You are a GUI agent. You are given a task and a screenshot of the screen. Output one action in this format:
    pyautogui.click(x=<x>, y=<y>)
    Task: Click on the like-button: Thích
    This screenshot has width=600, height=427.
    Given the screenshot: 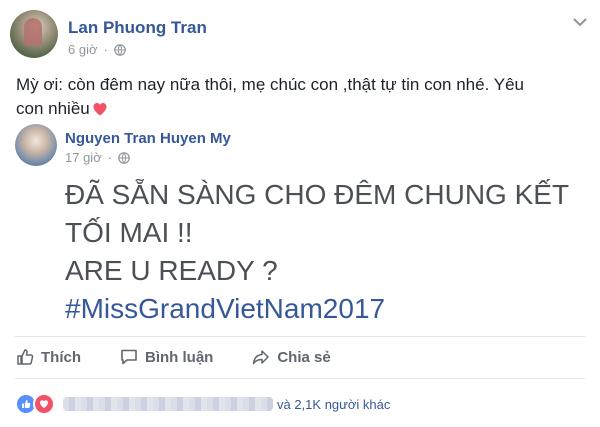 What is the action you would take?
    pyautogui.click(x=48, y=357)
    